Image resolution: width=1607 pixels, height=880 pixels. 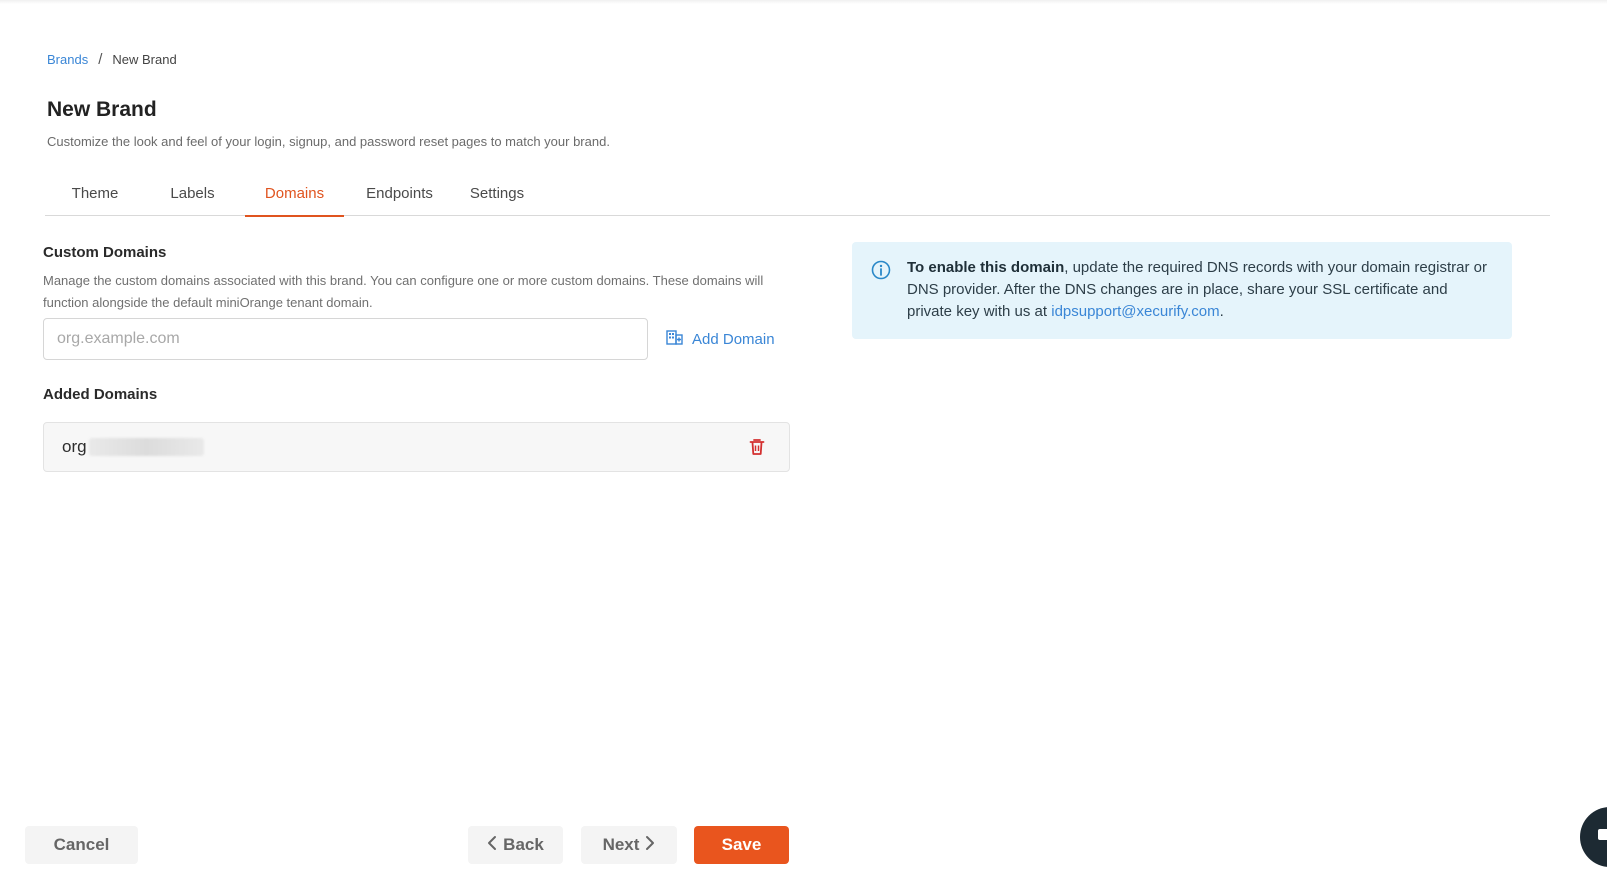 I want to click on chat-icon, so click(x=1602, y=834).